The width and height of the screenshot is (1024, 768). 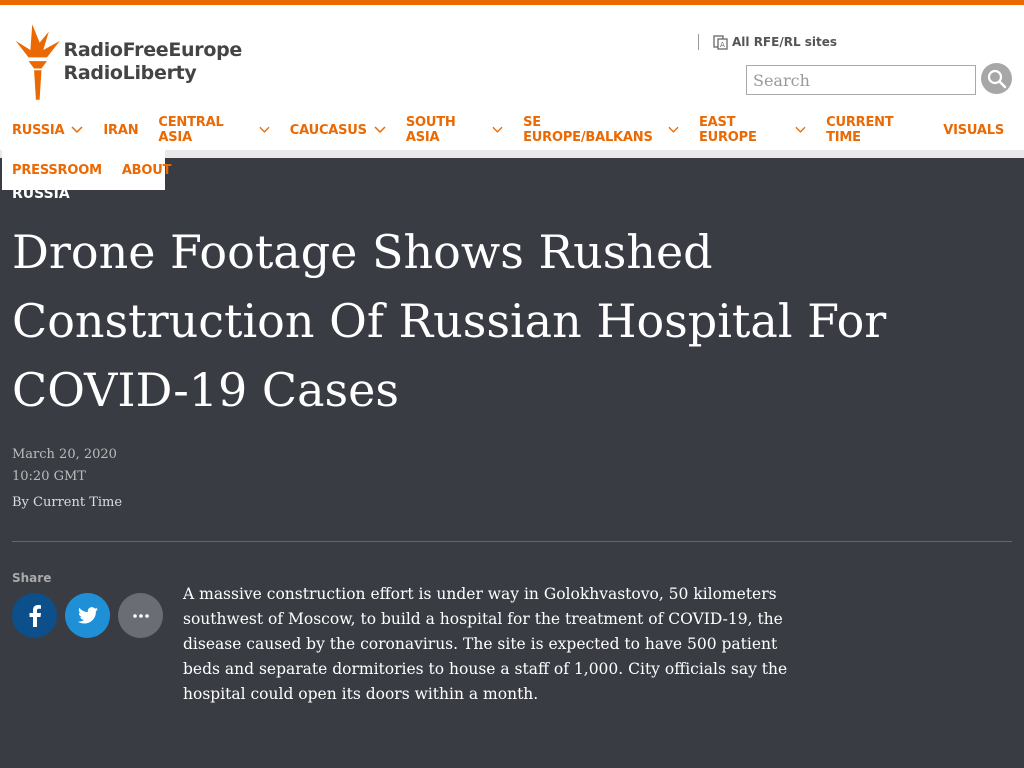 I want to click on nav-item-label: ABOUT, so click(x=146, y=170).